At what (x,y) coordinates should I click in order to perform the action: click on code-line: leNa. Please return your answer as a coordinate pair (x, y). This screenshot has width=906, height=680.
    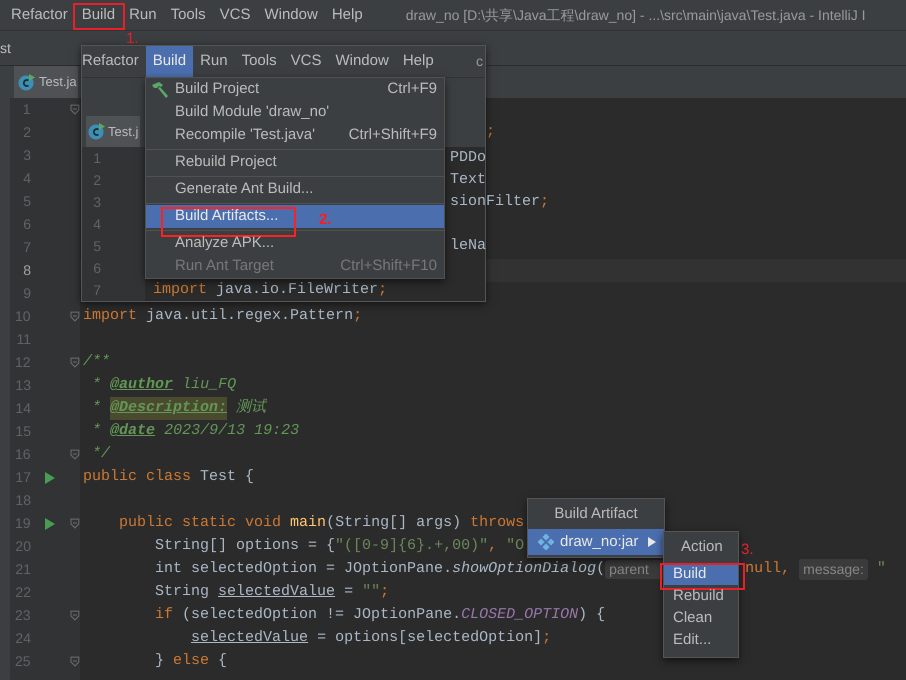
    Looking at the image, I should click on (468, 246).